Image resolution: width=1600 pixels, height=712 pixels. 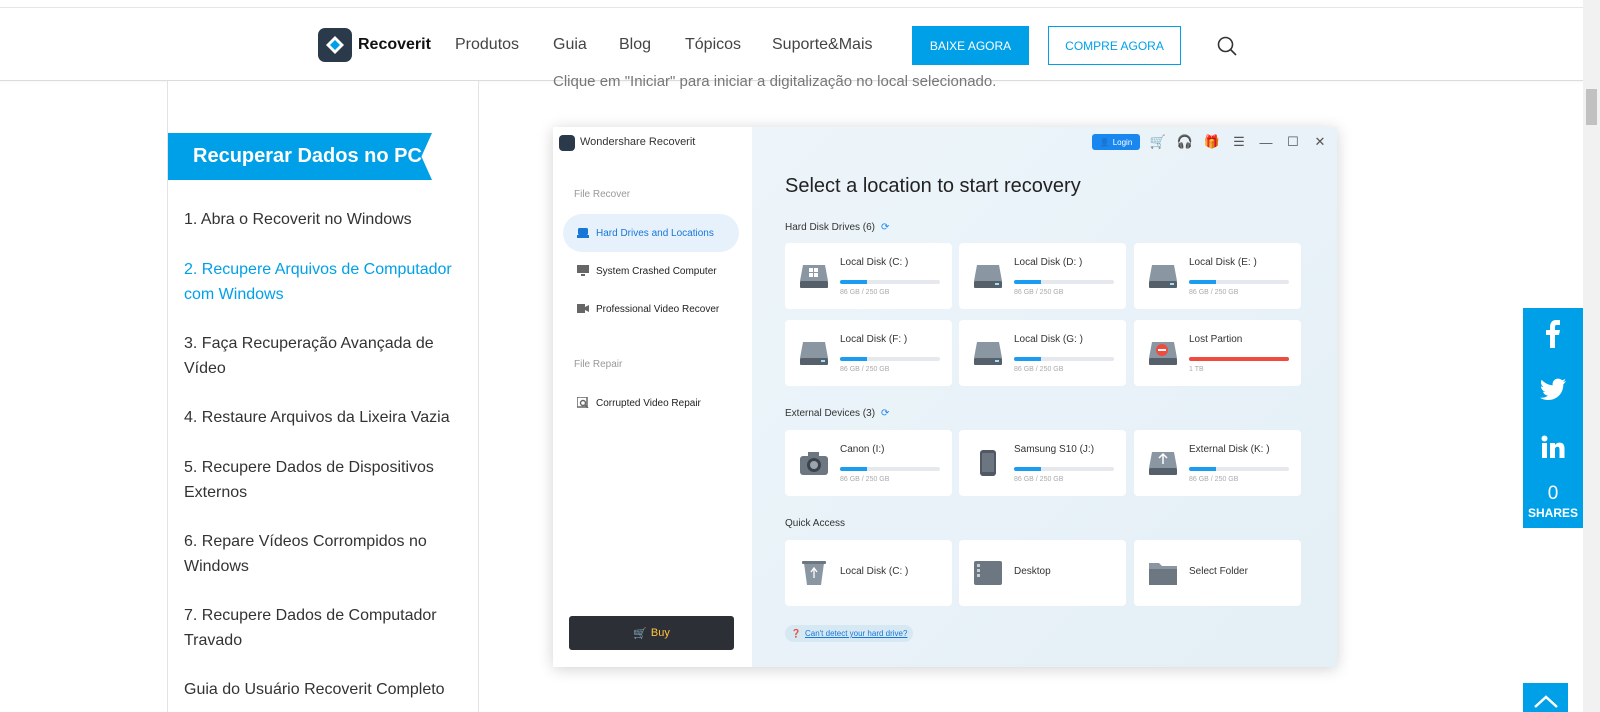 What do you see at coordinates (1591, 356) in the screenshot?
I see `scrollbar` at bounding box center [1591, 356].